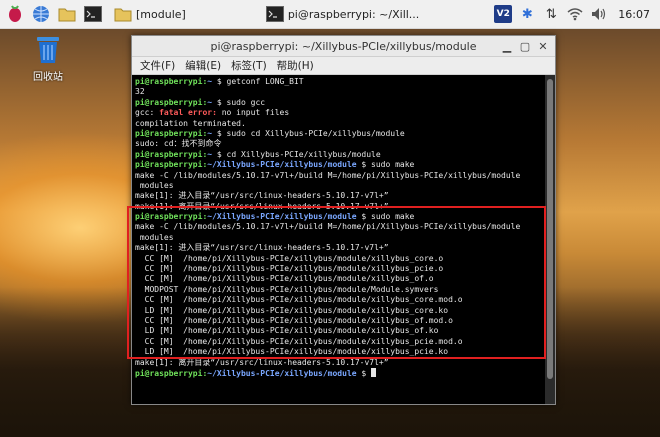 This screenshot has width=660, height=437. Describe the element at coordinates (599, 14) in the screenshot. I see `volume-icon` at that location.